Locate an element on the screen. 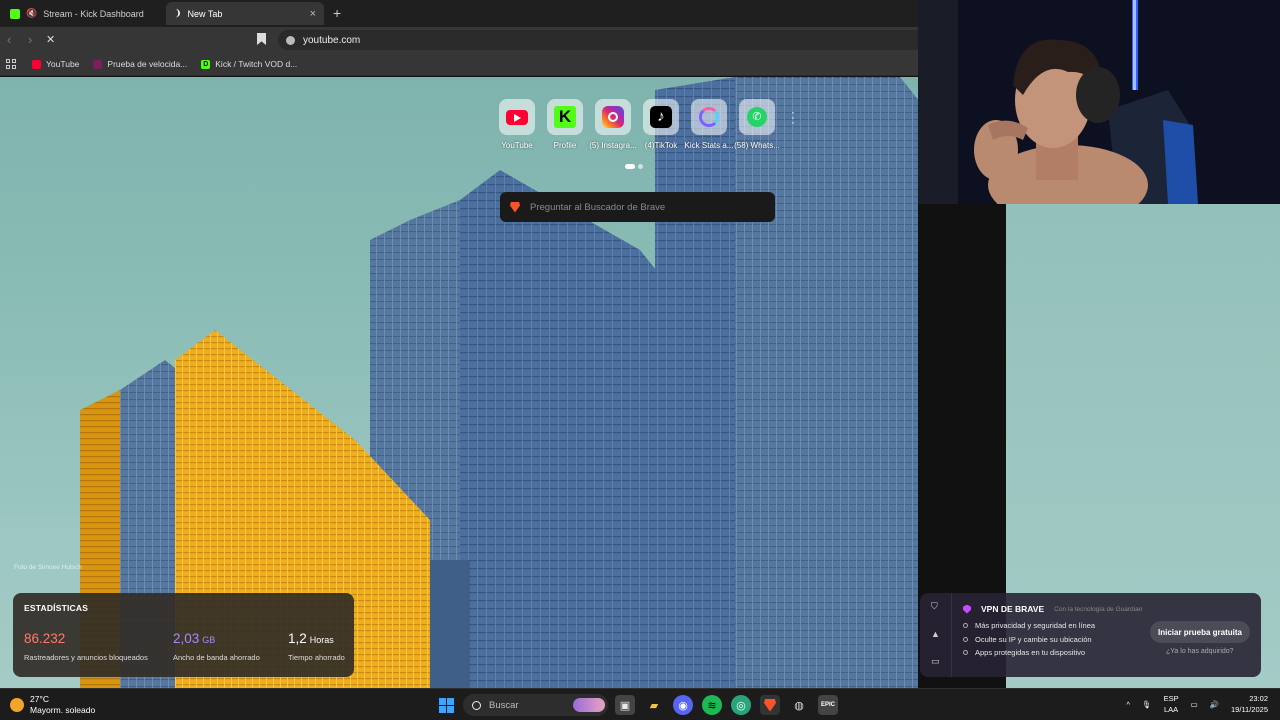 This screenshot has width=1280, height=720. kick-vod-favicon-icon: D is located at coordinates (206, 64).